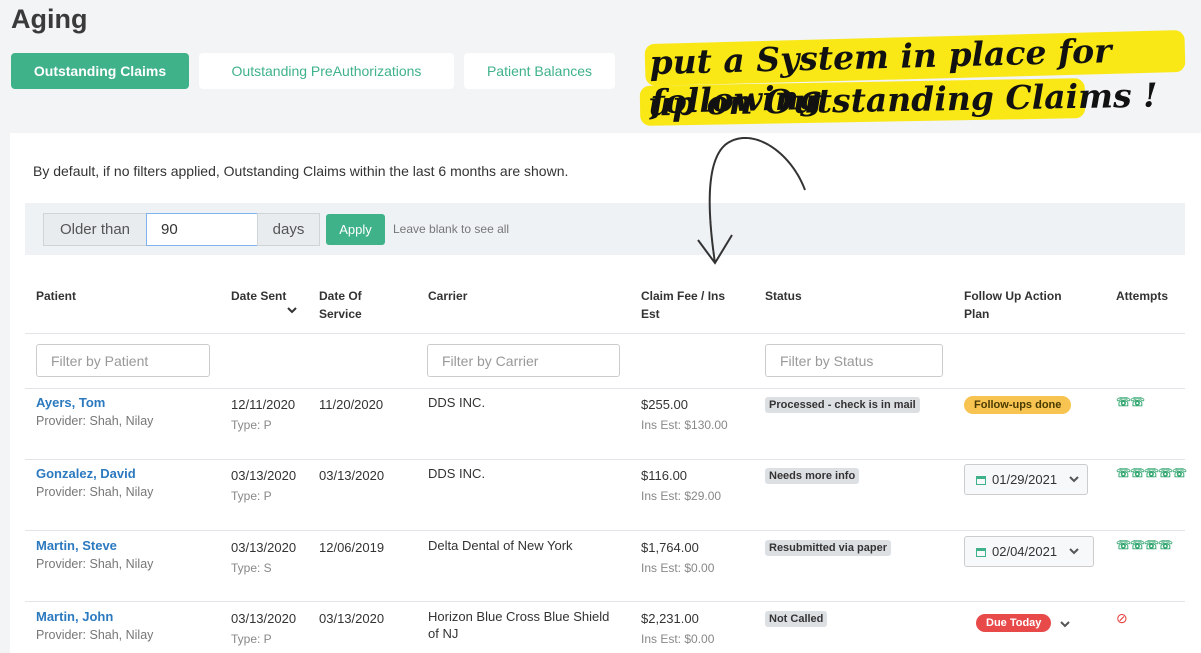 The height and width of the screenshot is (653, 1201). What do you see at coordinates (854, 360) in the screenshot?
I see `filter-status-input` at bounding box center [854, 360].